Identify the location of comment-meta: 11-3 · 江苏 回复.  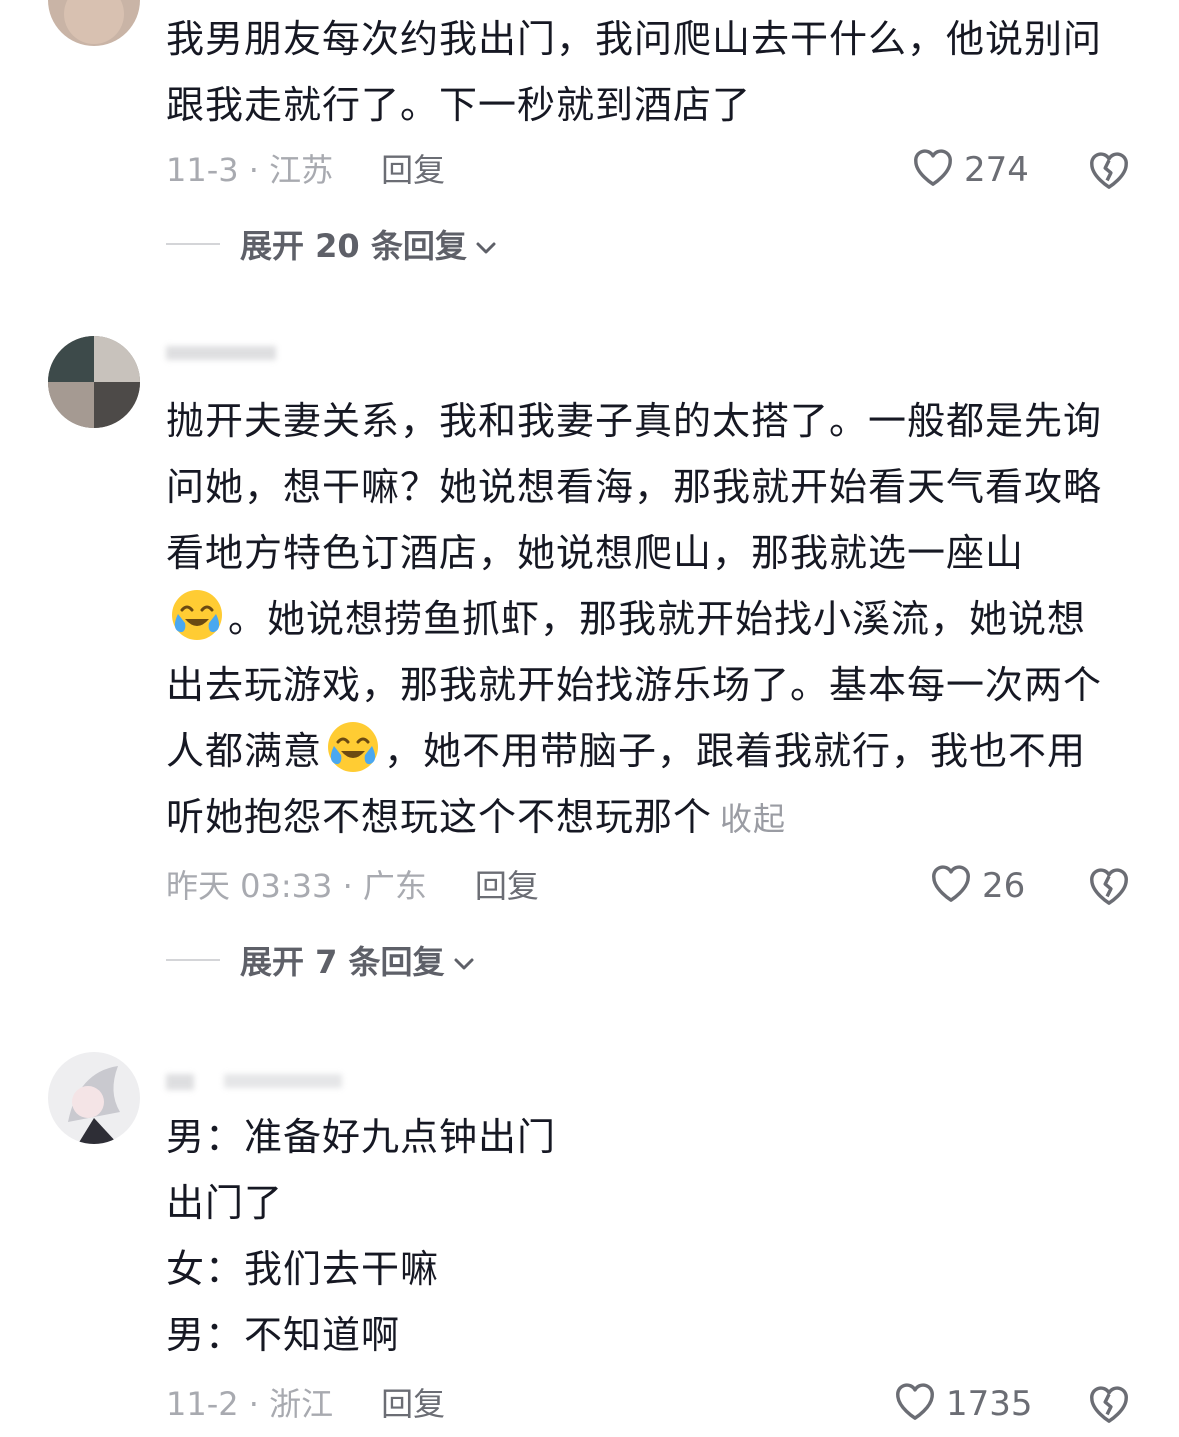
(305, 170).